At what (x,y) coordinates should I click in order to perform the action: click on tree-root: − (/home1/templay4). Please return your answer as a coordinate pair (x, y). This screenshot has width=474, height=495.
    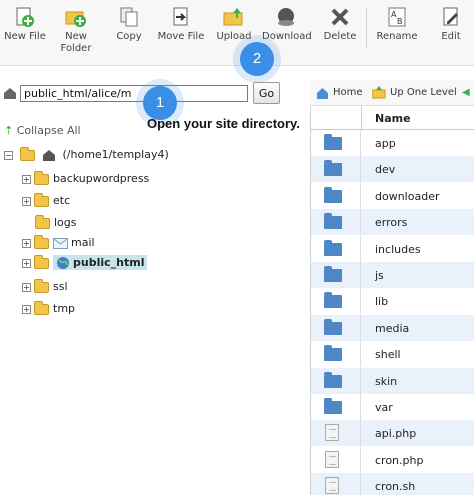
    Looking at the image, I should click on (86, 153).